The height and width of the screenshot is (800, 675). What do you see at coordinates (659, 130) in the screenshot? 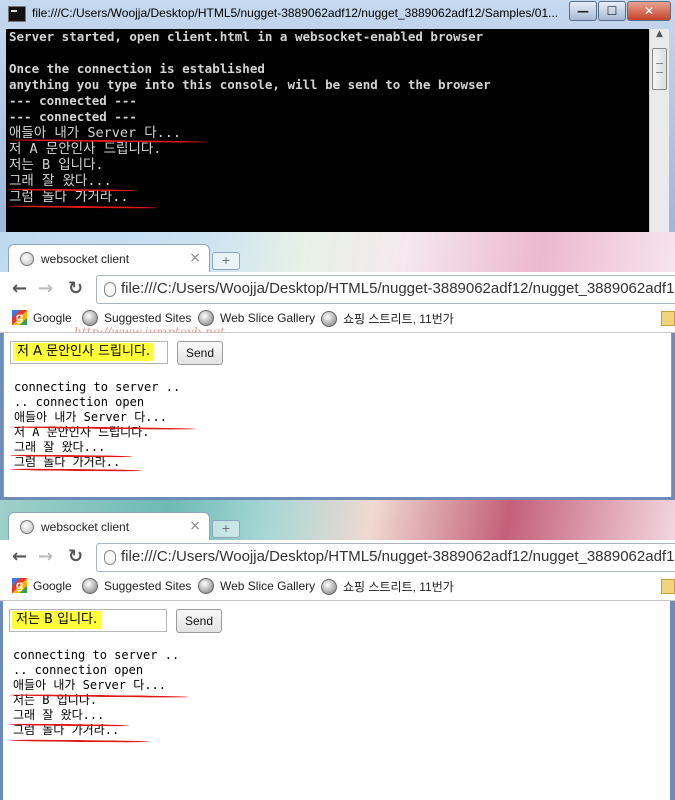
I see `console-scrollbar: ▲` at bounding box center [659, 130].